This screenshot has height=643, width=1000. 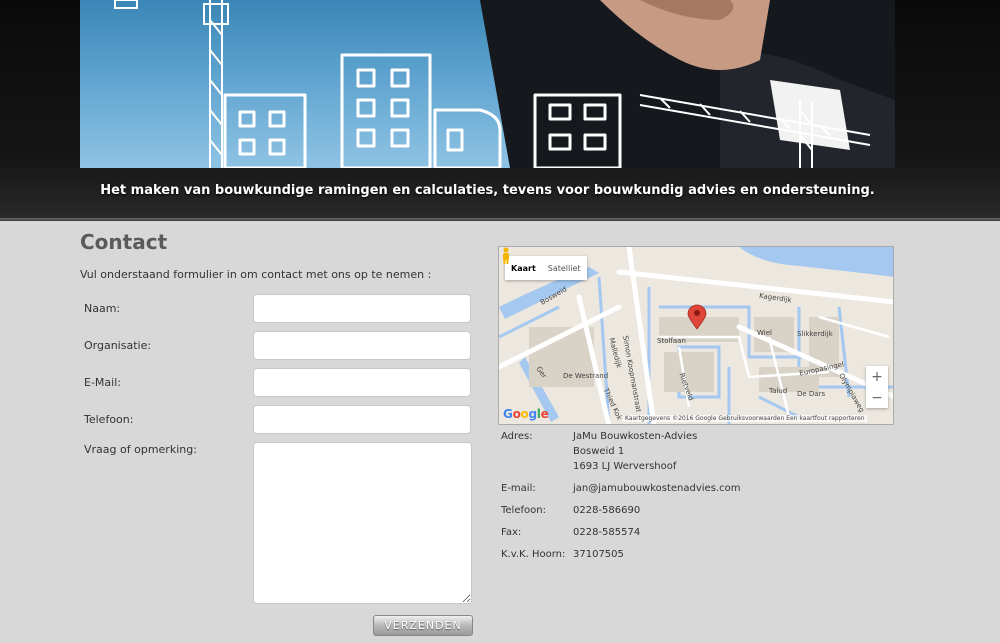 I want to click on name-label: Naam:, so click(x=102, y=308).